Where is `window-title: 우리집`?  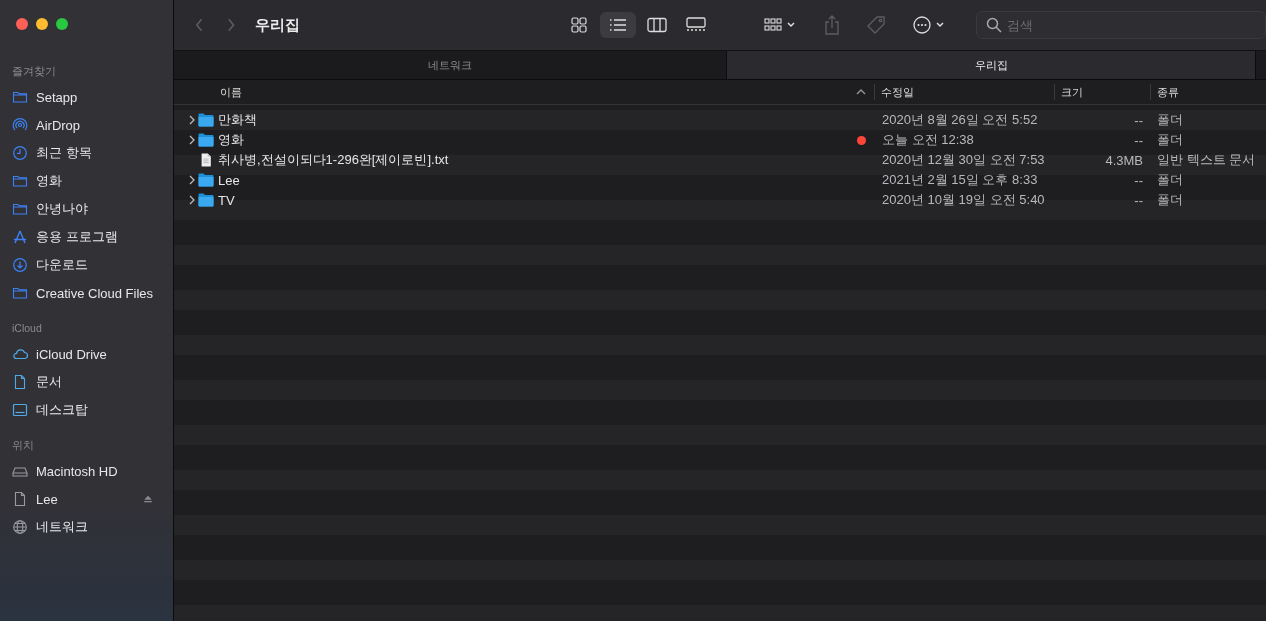 window-title: 우리집 is located at coordinates (277, 25).